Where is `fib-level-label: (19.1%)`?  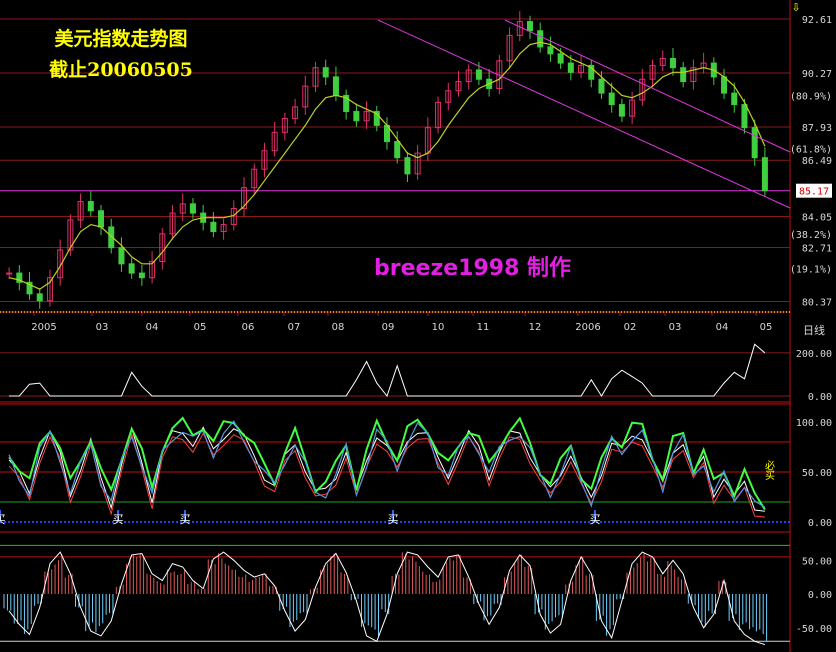 fib-level-label: (19.1%) is located at coordinates (811, 269).